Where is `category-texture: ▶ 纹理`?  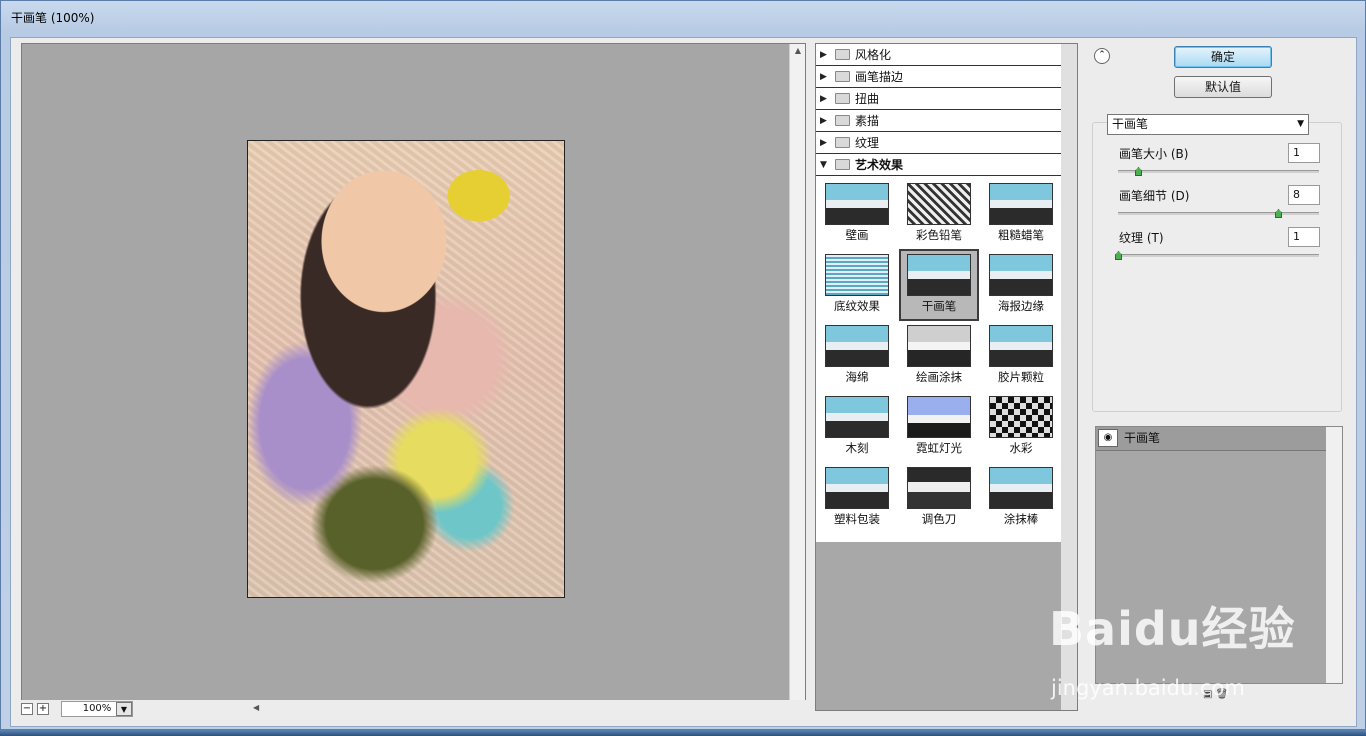
category-texture: ▶ 纹理 is located at coordinates (939, 143).